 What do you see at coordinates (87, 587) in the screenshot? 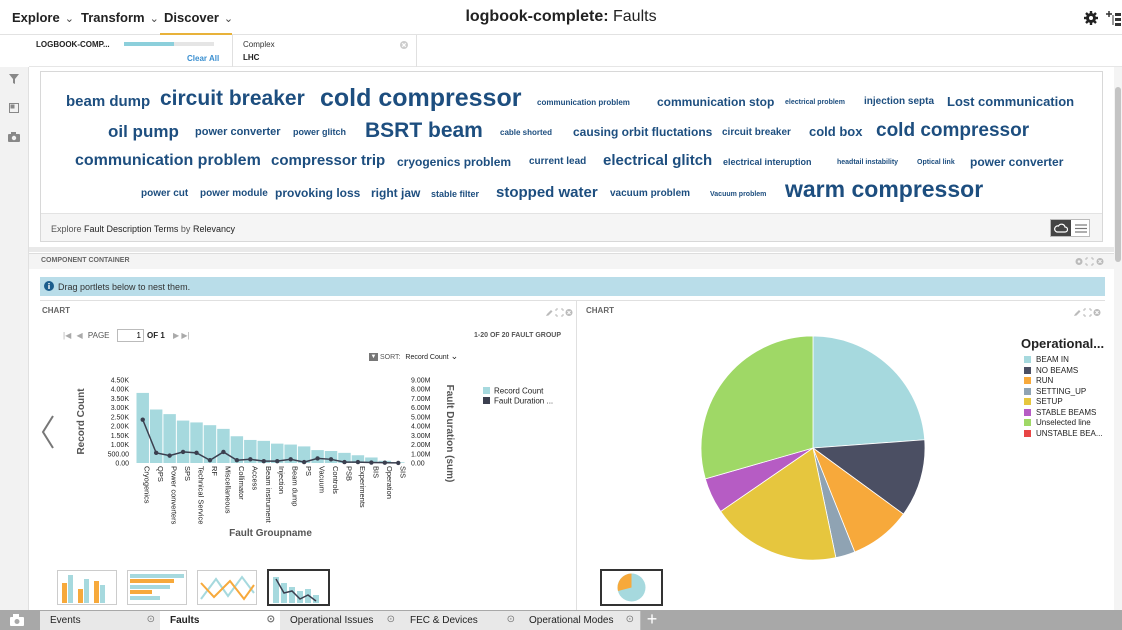
I see `chart-type-thumbnail-bar` at bounding box center [87, 587].